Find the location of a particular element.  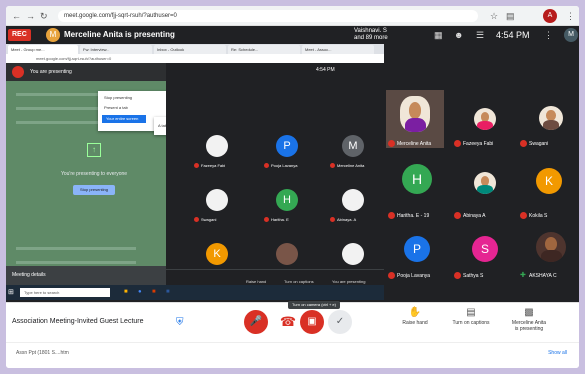

taskbar-folder-icon: ■ is located at coordinates (126, 292).